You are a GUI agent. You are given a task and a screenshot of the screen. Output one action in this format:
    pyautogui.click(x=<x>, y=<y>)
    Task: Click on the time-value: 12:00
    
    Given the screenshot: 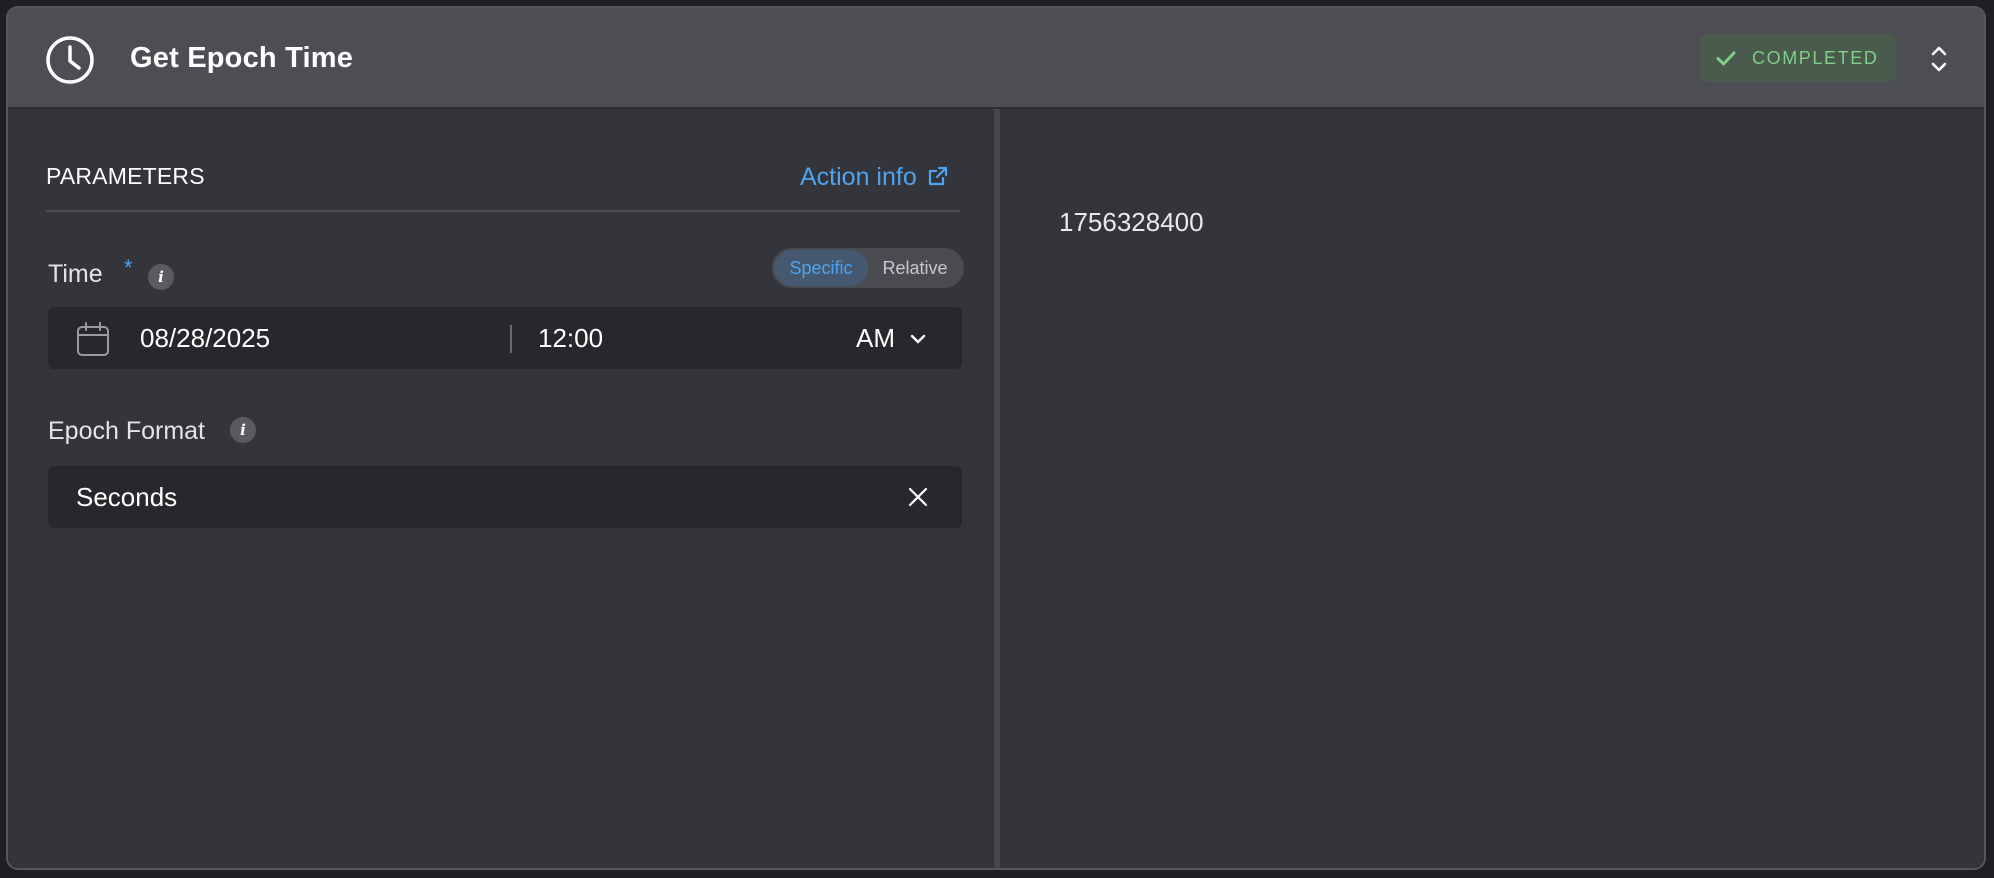 What is the action you would take?
    pyautogui.click(x=570, y=338)
    